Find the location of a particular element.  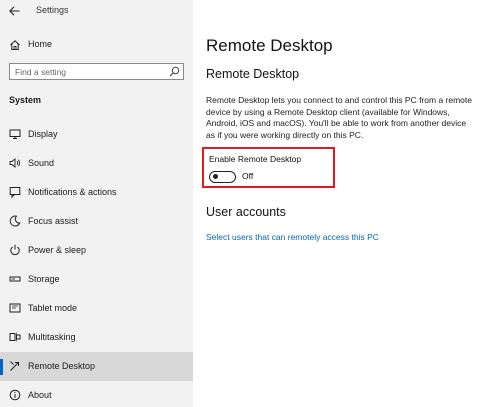

enable-remote-desktop-toggle is located at coordinates (222, 177).